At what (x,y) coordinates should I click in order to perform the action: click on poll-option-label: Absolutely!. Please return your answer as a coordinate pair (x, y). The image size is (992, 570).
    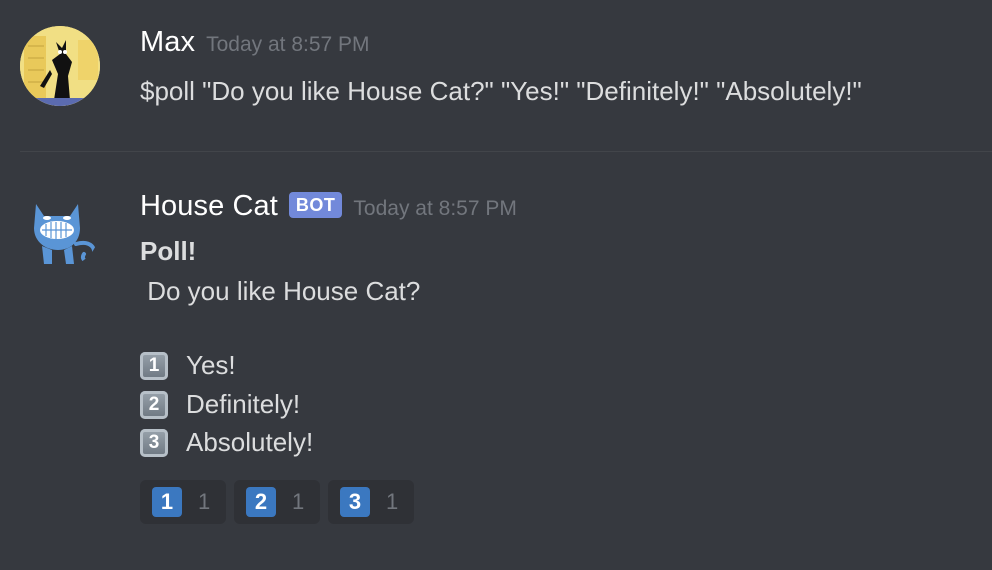
    Looking at the image, I should click on (250, 442).